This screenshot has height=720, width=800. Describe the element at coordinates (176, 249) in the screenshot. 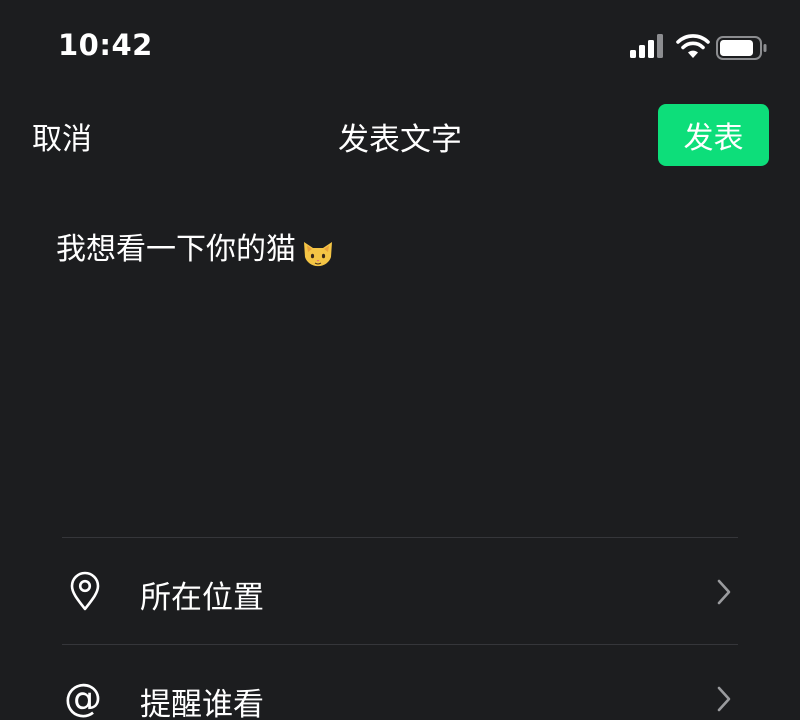

I see `post-text-content: 我想看一下你的猫` at that location.